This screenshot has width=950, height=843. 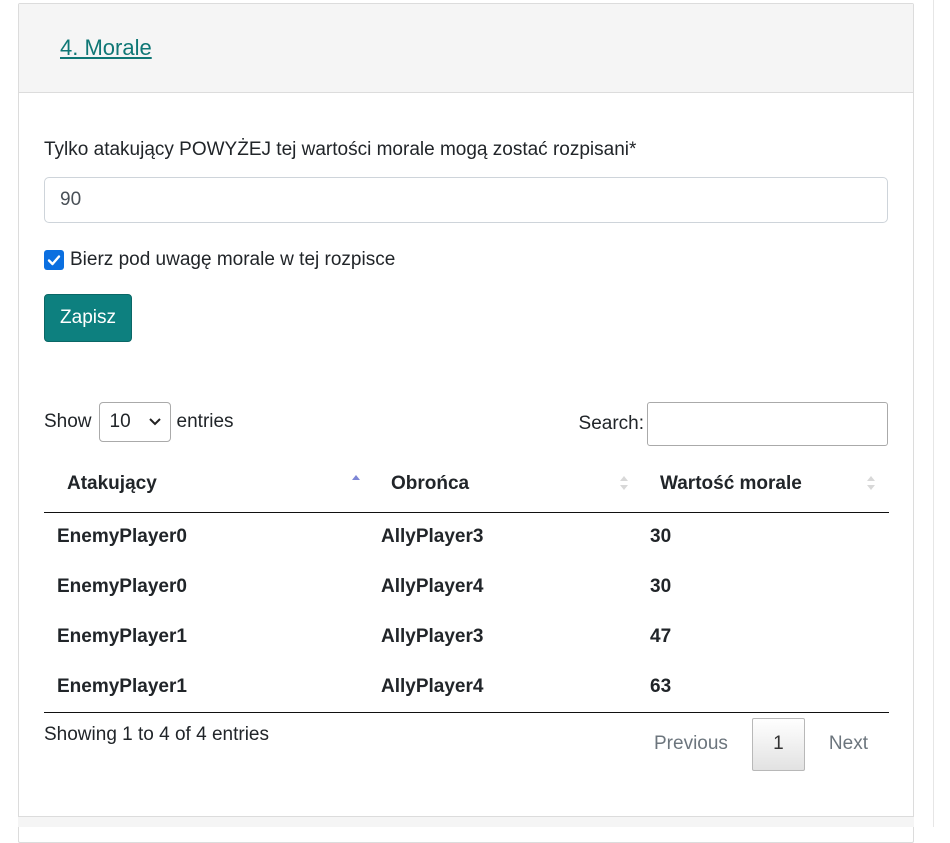 I want to click on next-page-button: Next, so click(x=848, y=744).